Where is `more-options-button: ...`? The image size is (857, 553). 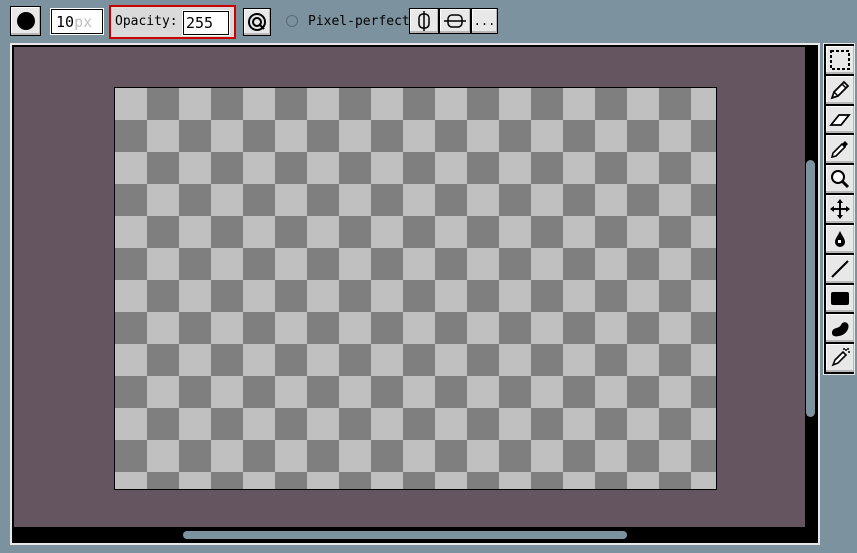 more-options-button: ... is located at coordinates (484, 21).